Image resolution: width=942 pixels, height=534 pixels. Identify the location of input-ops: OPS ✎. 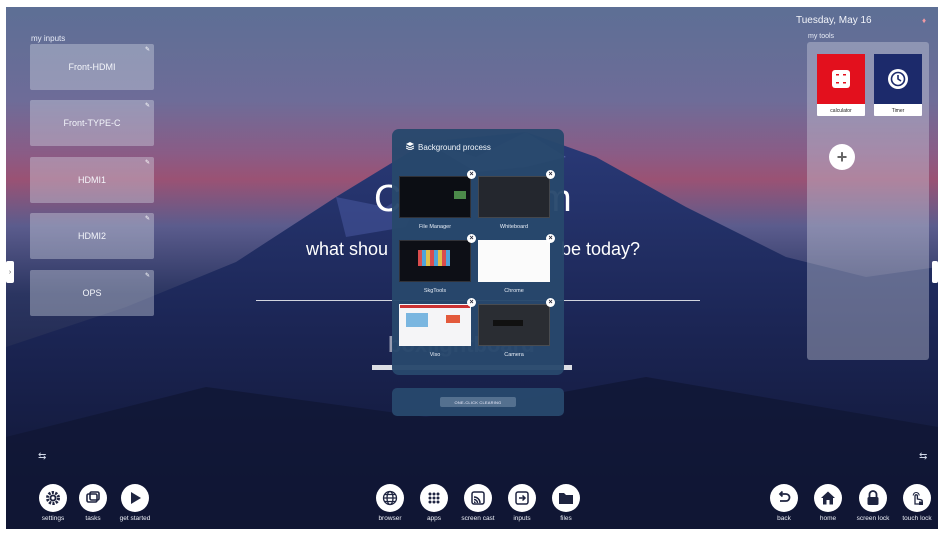
(92, 293).